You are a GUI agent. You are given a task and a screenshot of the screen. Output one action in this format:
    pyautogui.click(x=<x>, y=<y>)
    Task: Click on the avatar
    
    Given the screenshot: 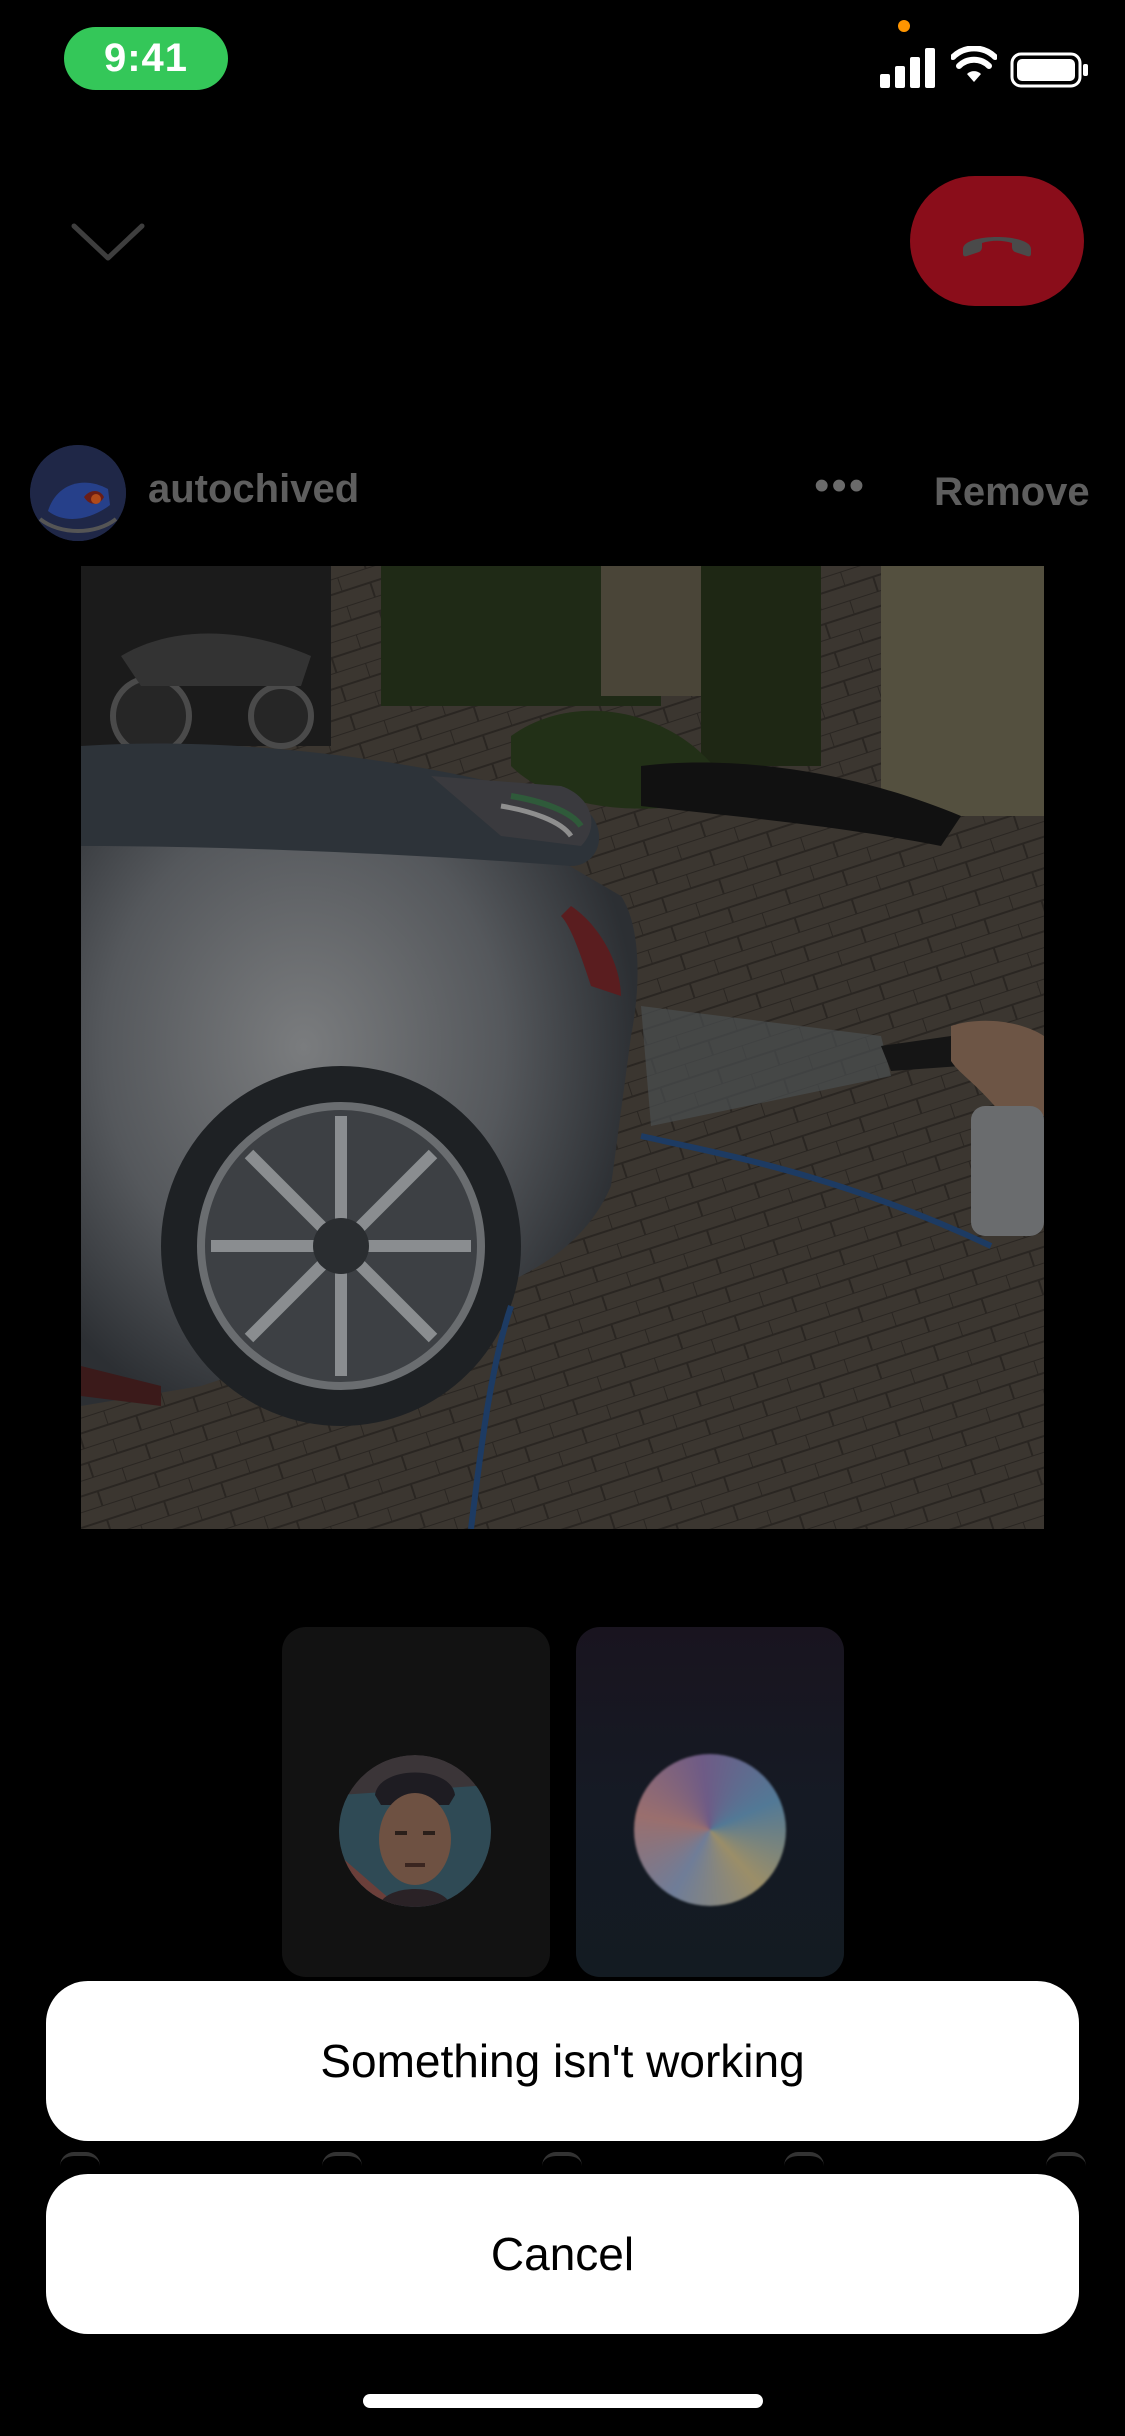 What is the action you would take?
    pyautogui.click(x=78, y=493)
    